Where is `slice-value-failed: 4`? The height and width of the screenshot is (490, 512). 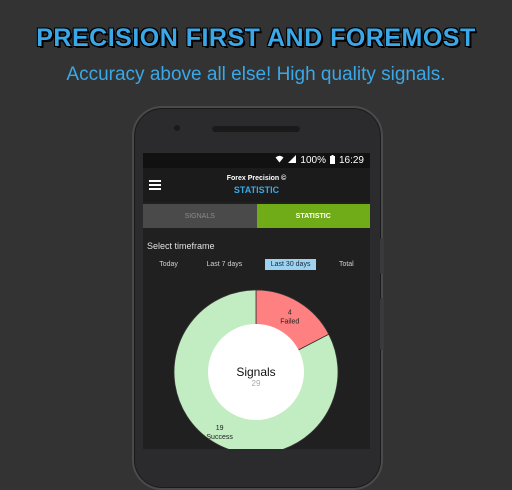 slice-value-failed: 4 is located at coordinates (290, 312).